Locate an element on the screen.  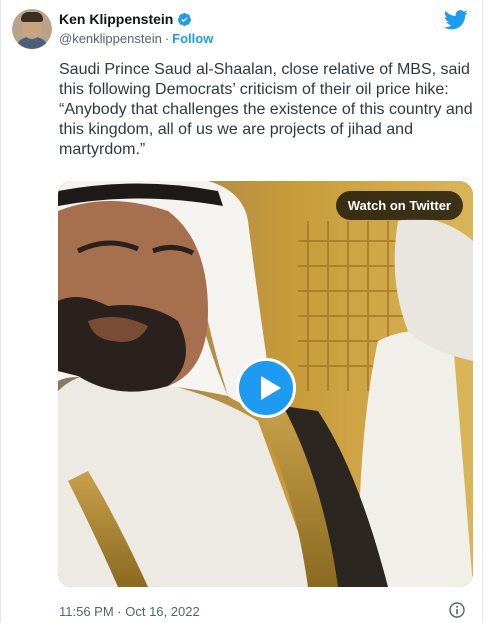
author-name: Ken Klippenstein is located at coordinates (116, 19).